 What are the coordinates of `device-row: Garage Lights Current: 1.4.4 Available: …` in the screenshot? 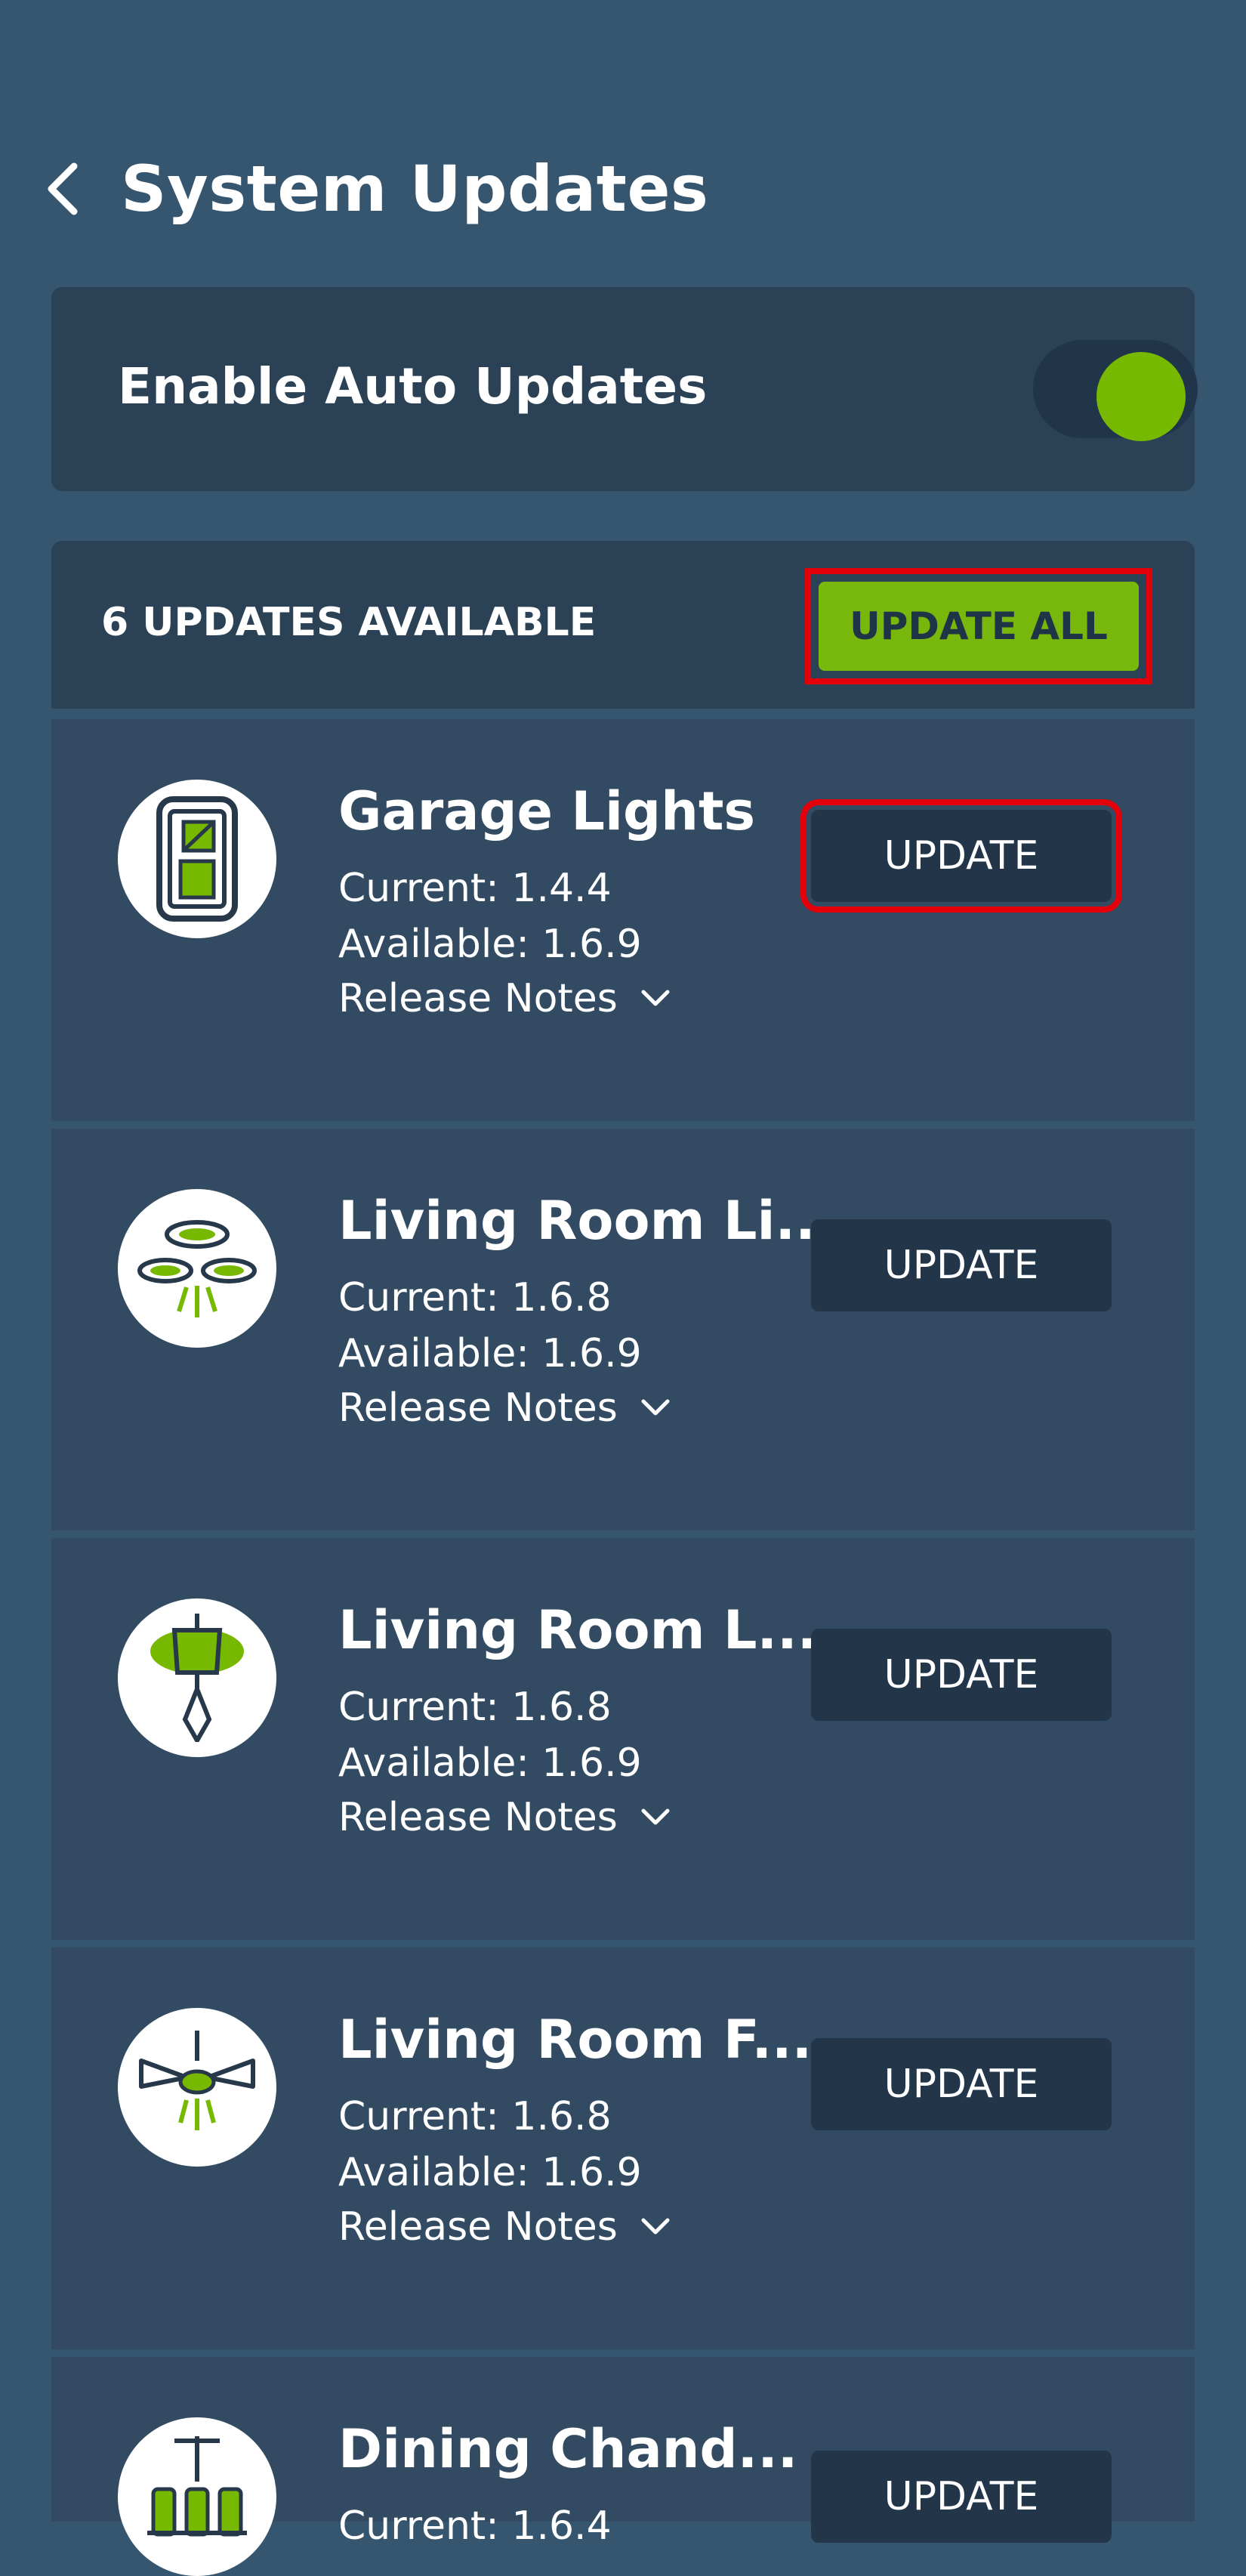 It's located at (623, 920).